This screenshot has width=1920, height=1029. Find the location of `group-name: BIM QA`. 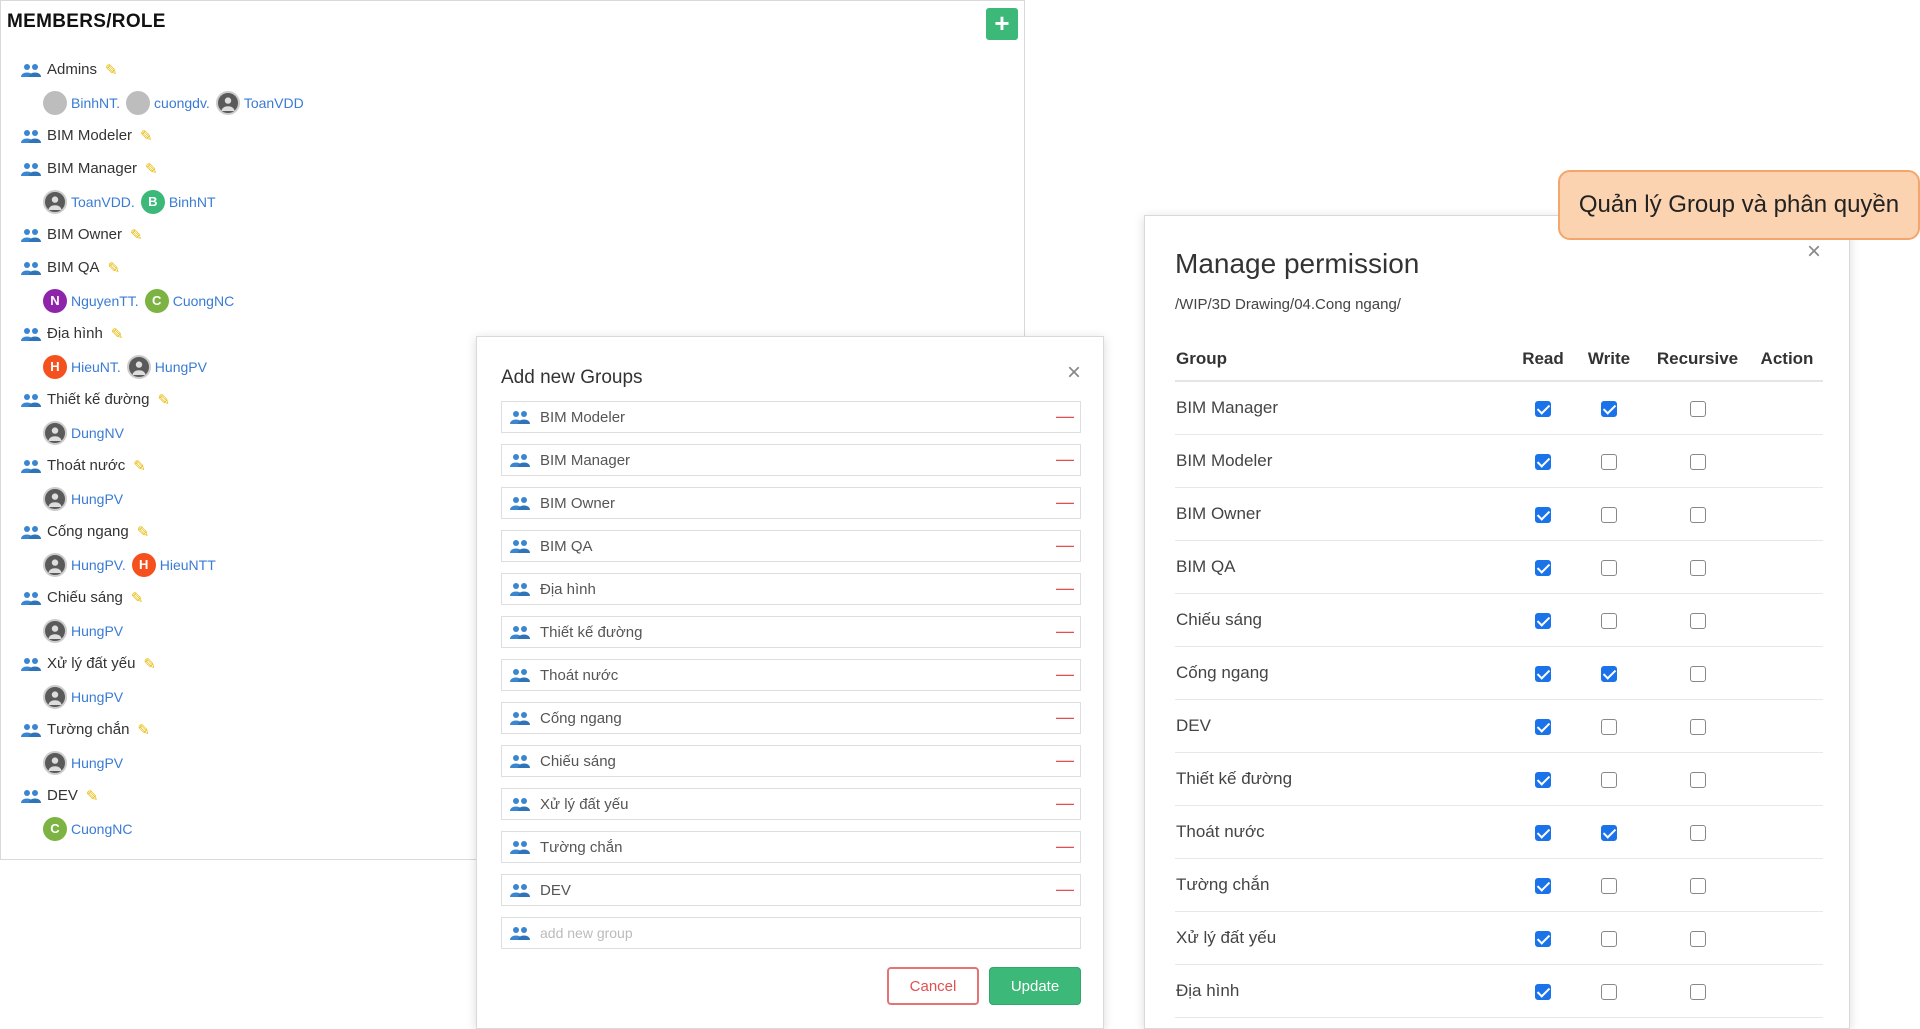

group-name: BIM QA is located at coordinates (73, 267).